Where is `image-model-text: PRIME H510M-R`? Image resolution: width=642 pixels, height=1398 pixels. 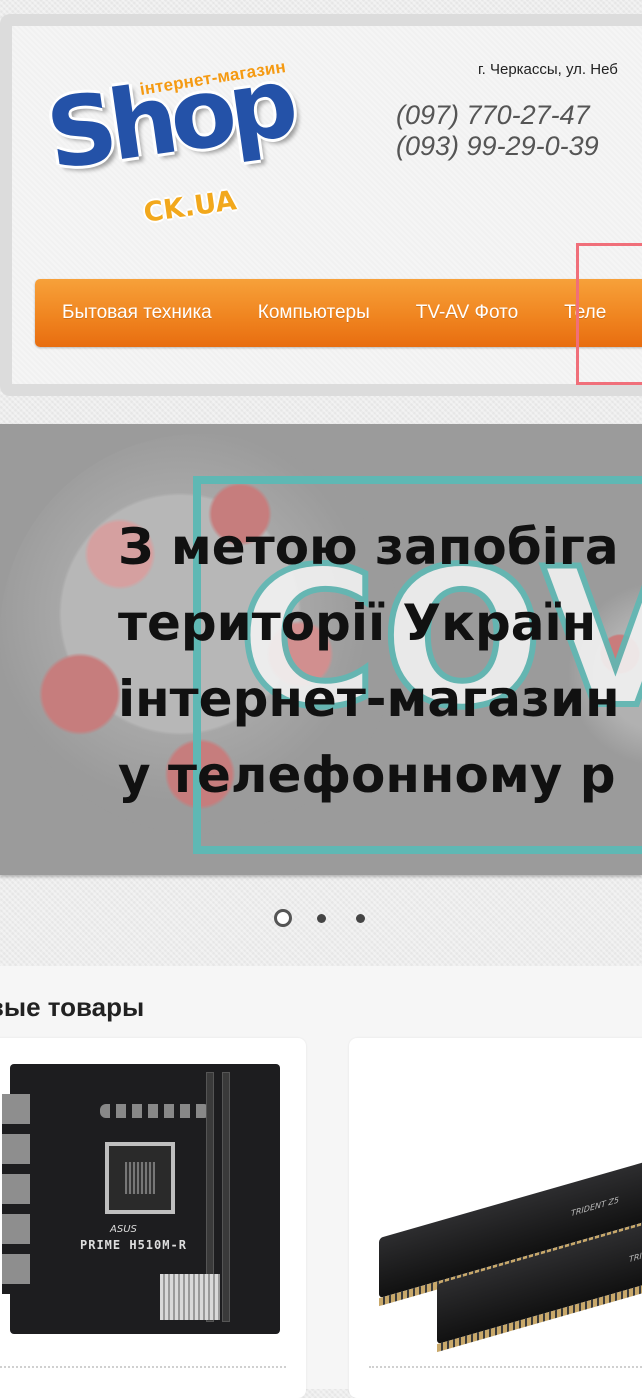 image-model-text: PRIME H510M-R is located at coordinates (133, 1245).